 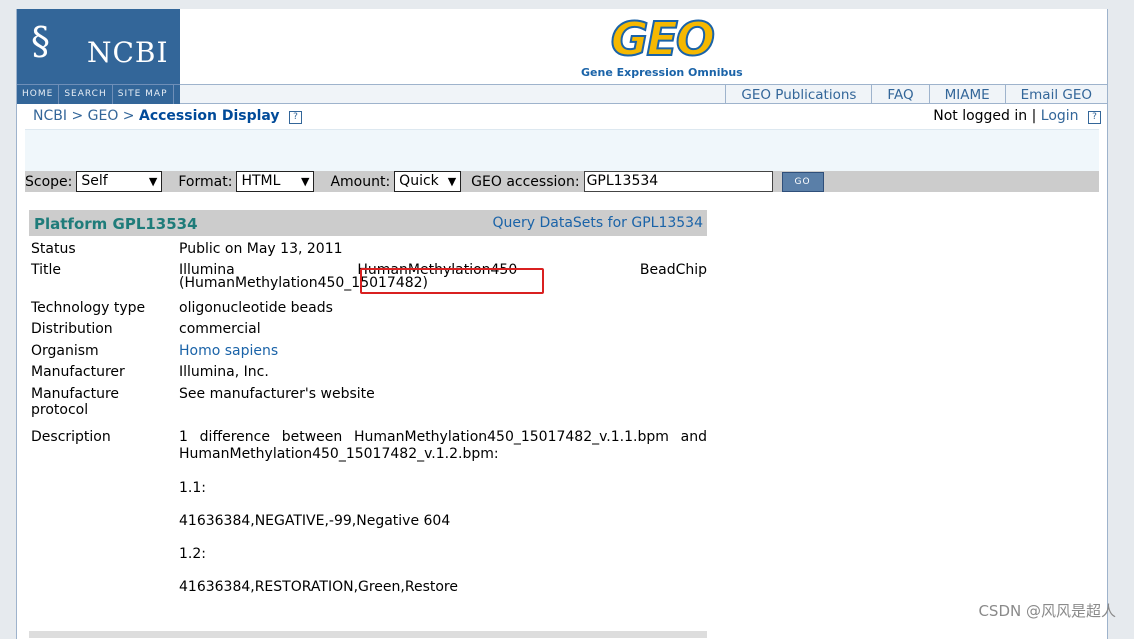 I want to click on login-status: Not logged in | Login ?, so click(x=1017, y=116).